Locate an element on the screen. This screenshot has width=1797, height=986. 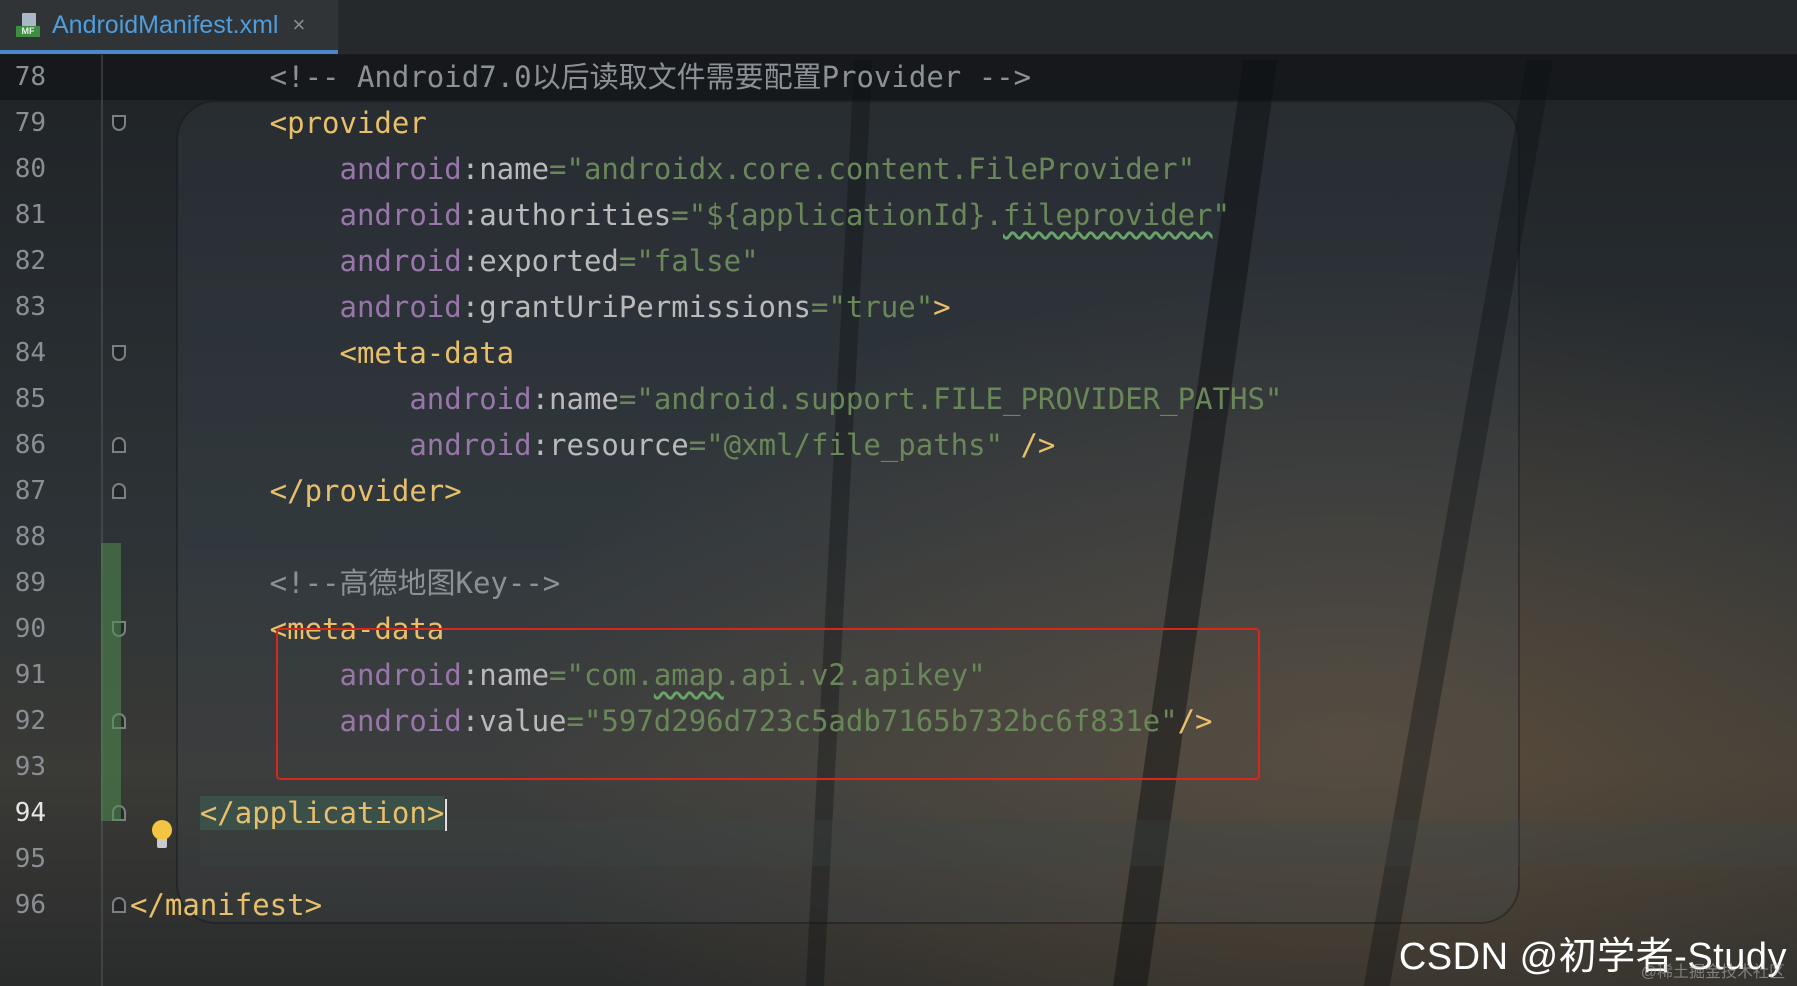
code-line: android:grantUriPermissions="true"> is located at coordinates (540, 307).